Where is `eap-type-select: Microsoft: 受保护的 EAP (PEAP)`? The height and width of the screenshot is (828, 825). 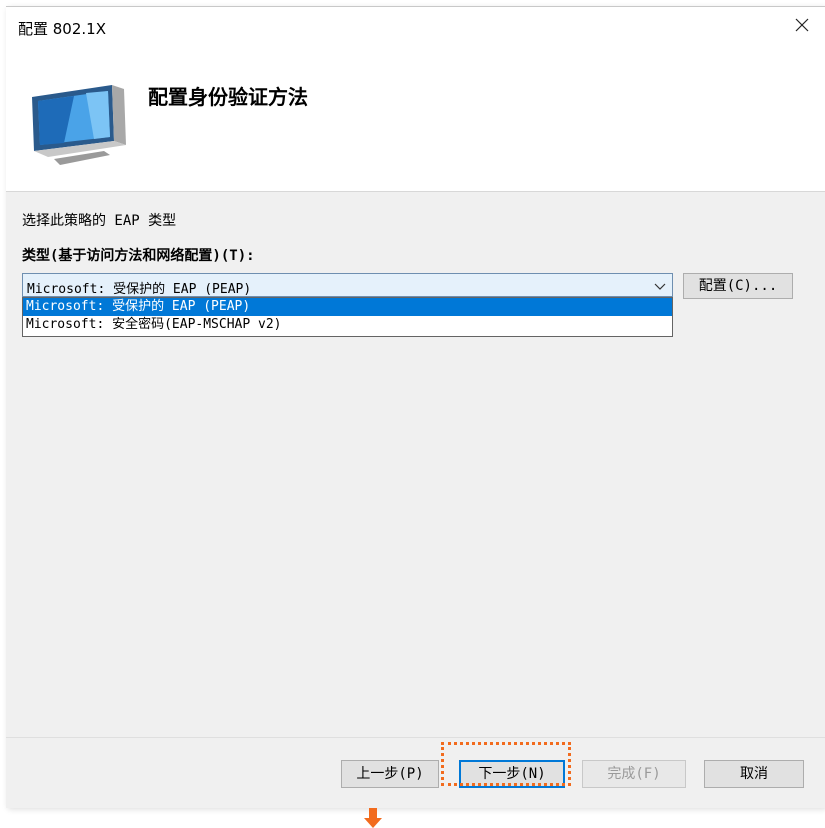
eap-type-select: Microsoft: 受保护的 EAP (PEAP) is located at coordinates (347, 285).